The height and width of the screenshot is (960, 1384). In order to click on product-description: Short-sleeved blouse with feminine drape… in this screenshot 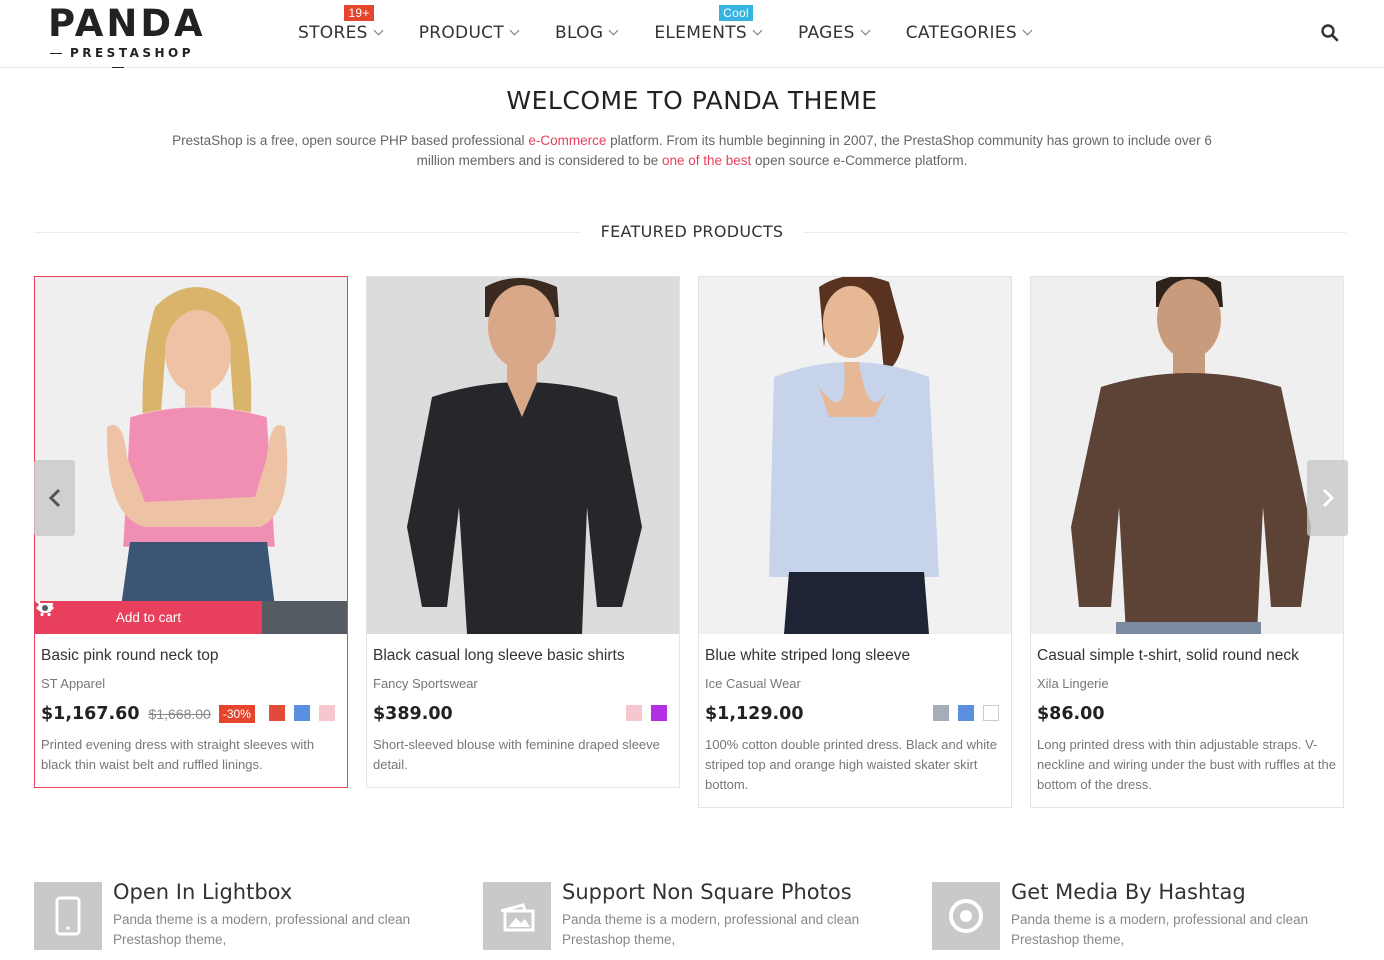, I will do `click(516, 754)`.